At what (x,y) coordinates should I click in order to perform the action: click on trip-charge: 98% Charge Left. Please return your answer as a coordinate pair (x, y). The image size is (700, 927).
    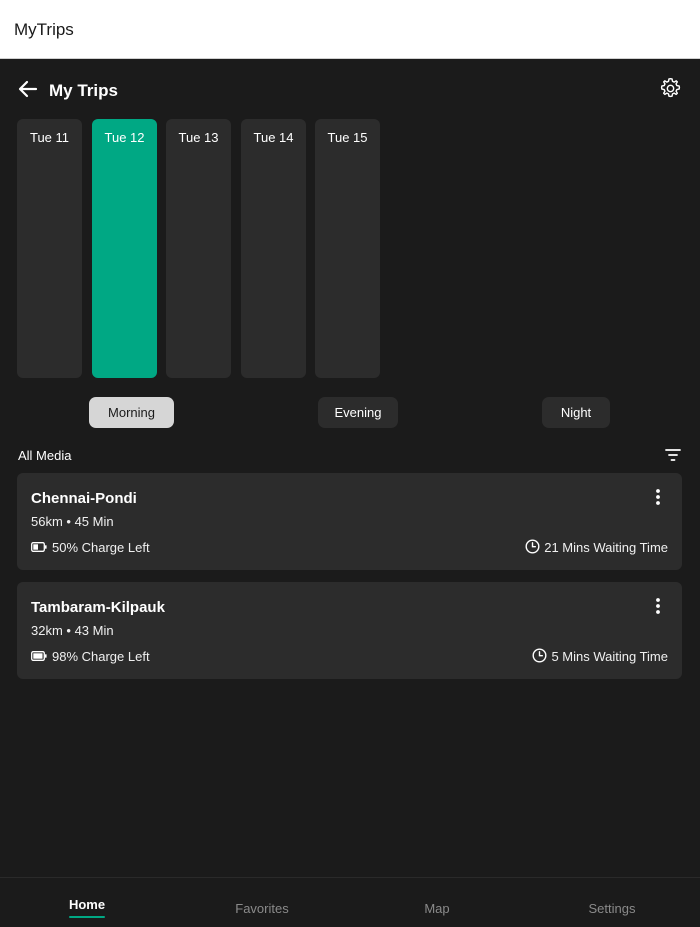
    Looking at the image, I should click on (101, 656).